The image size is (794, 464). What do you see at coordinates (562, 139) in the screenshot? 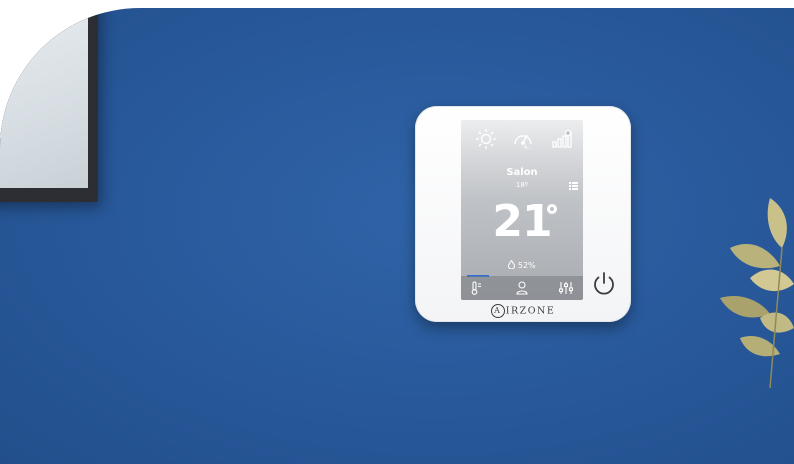
I see `signal-bars-icon` at bounding box center [562, 139].